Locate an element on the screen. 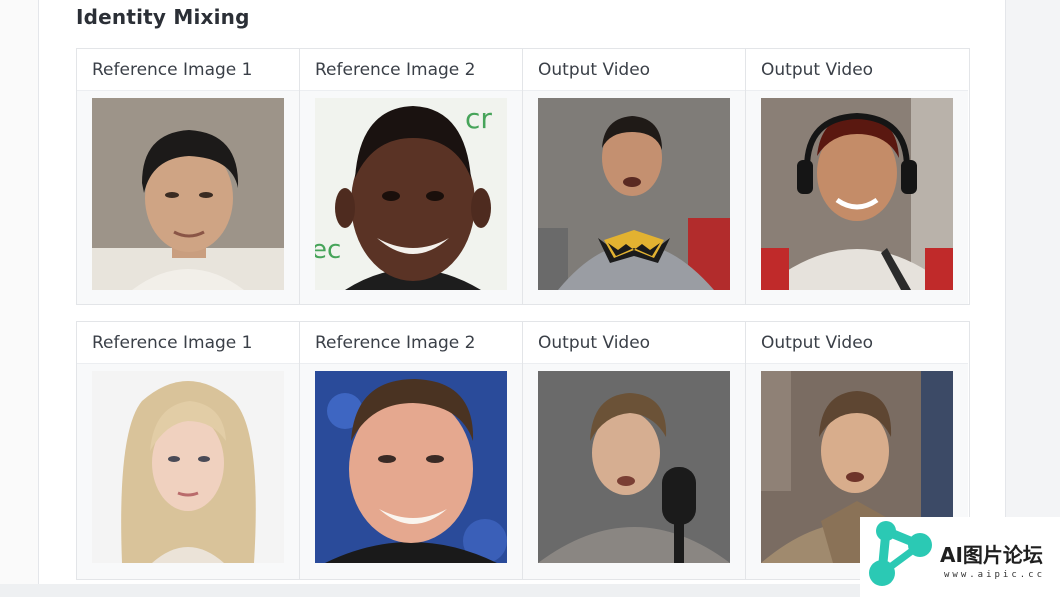 The height and width of the screenshot is (597, 1060). table-cell: Reference Image 2 is located at coordinates (411, 450).